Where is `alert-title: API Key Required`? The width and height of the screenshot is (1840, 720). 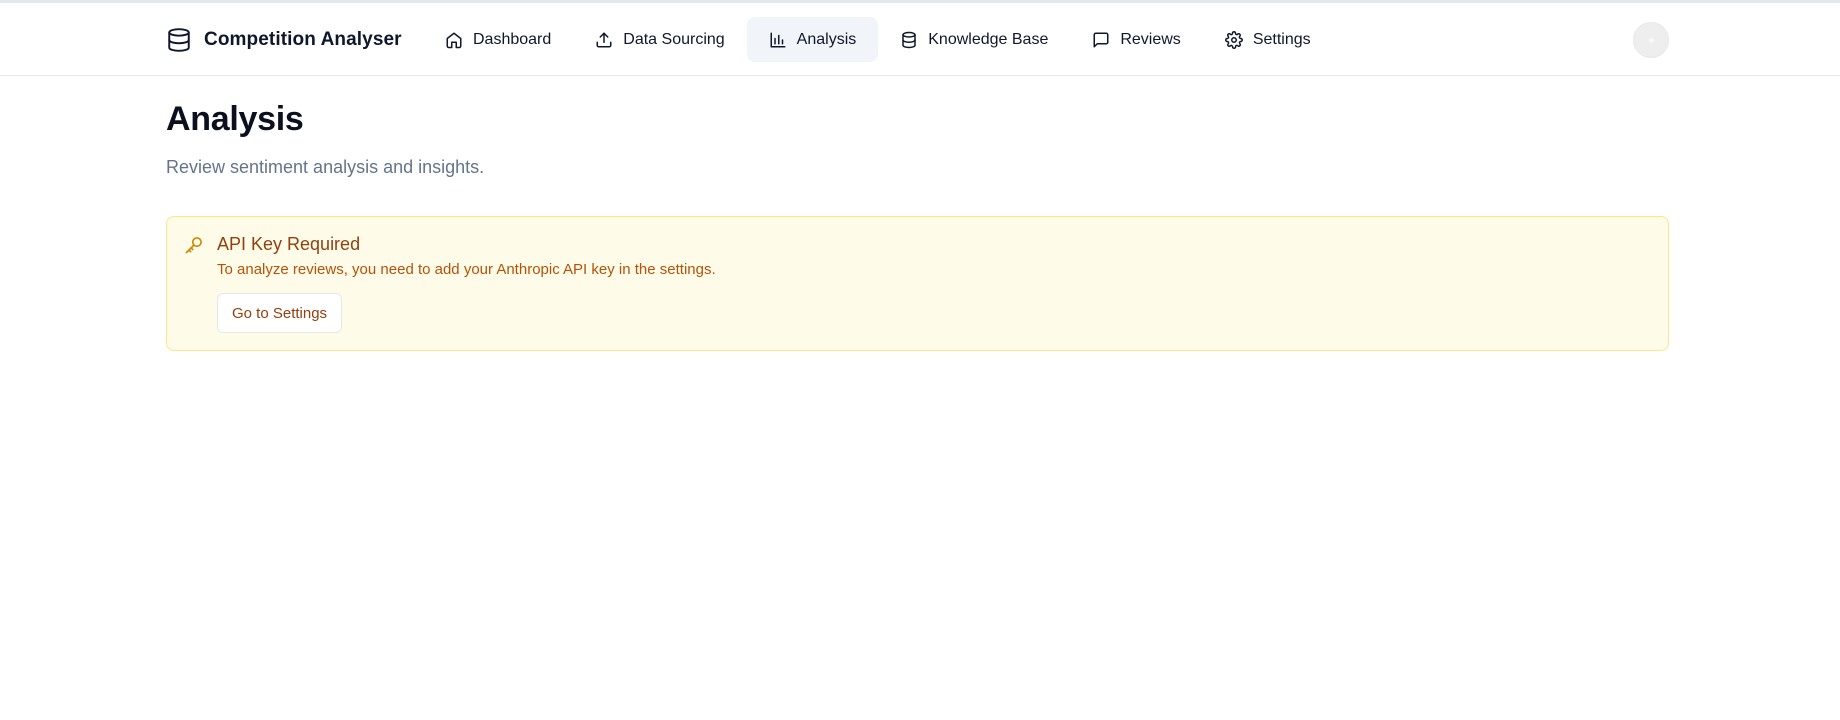
alert-title: API Key Required is located at coordinates (289, 244).